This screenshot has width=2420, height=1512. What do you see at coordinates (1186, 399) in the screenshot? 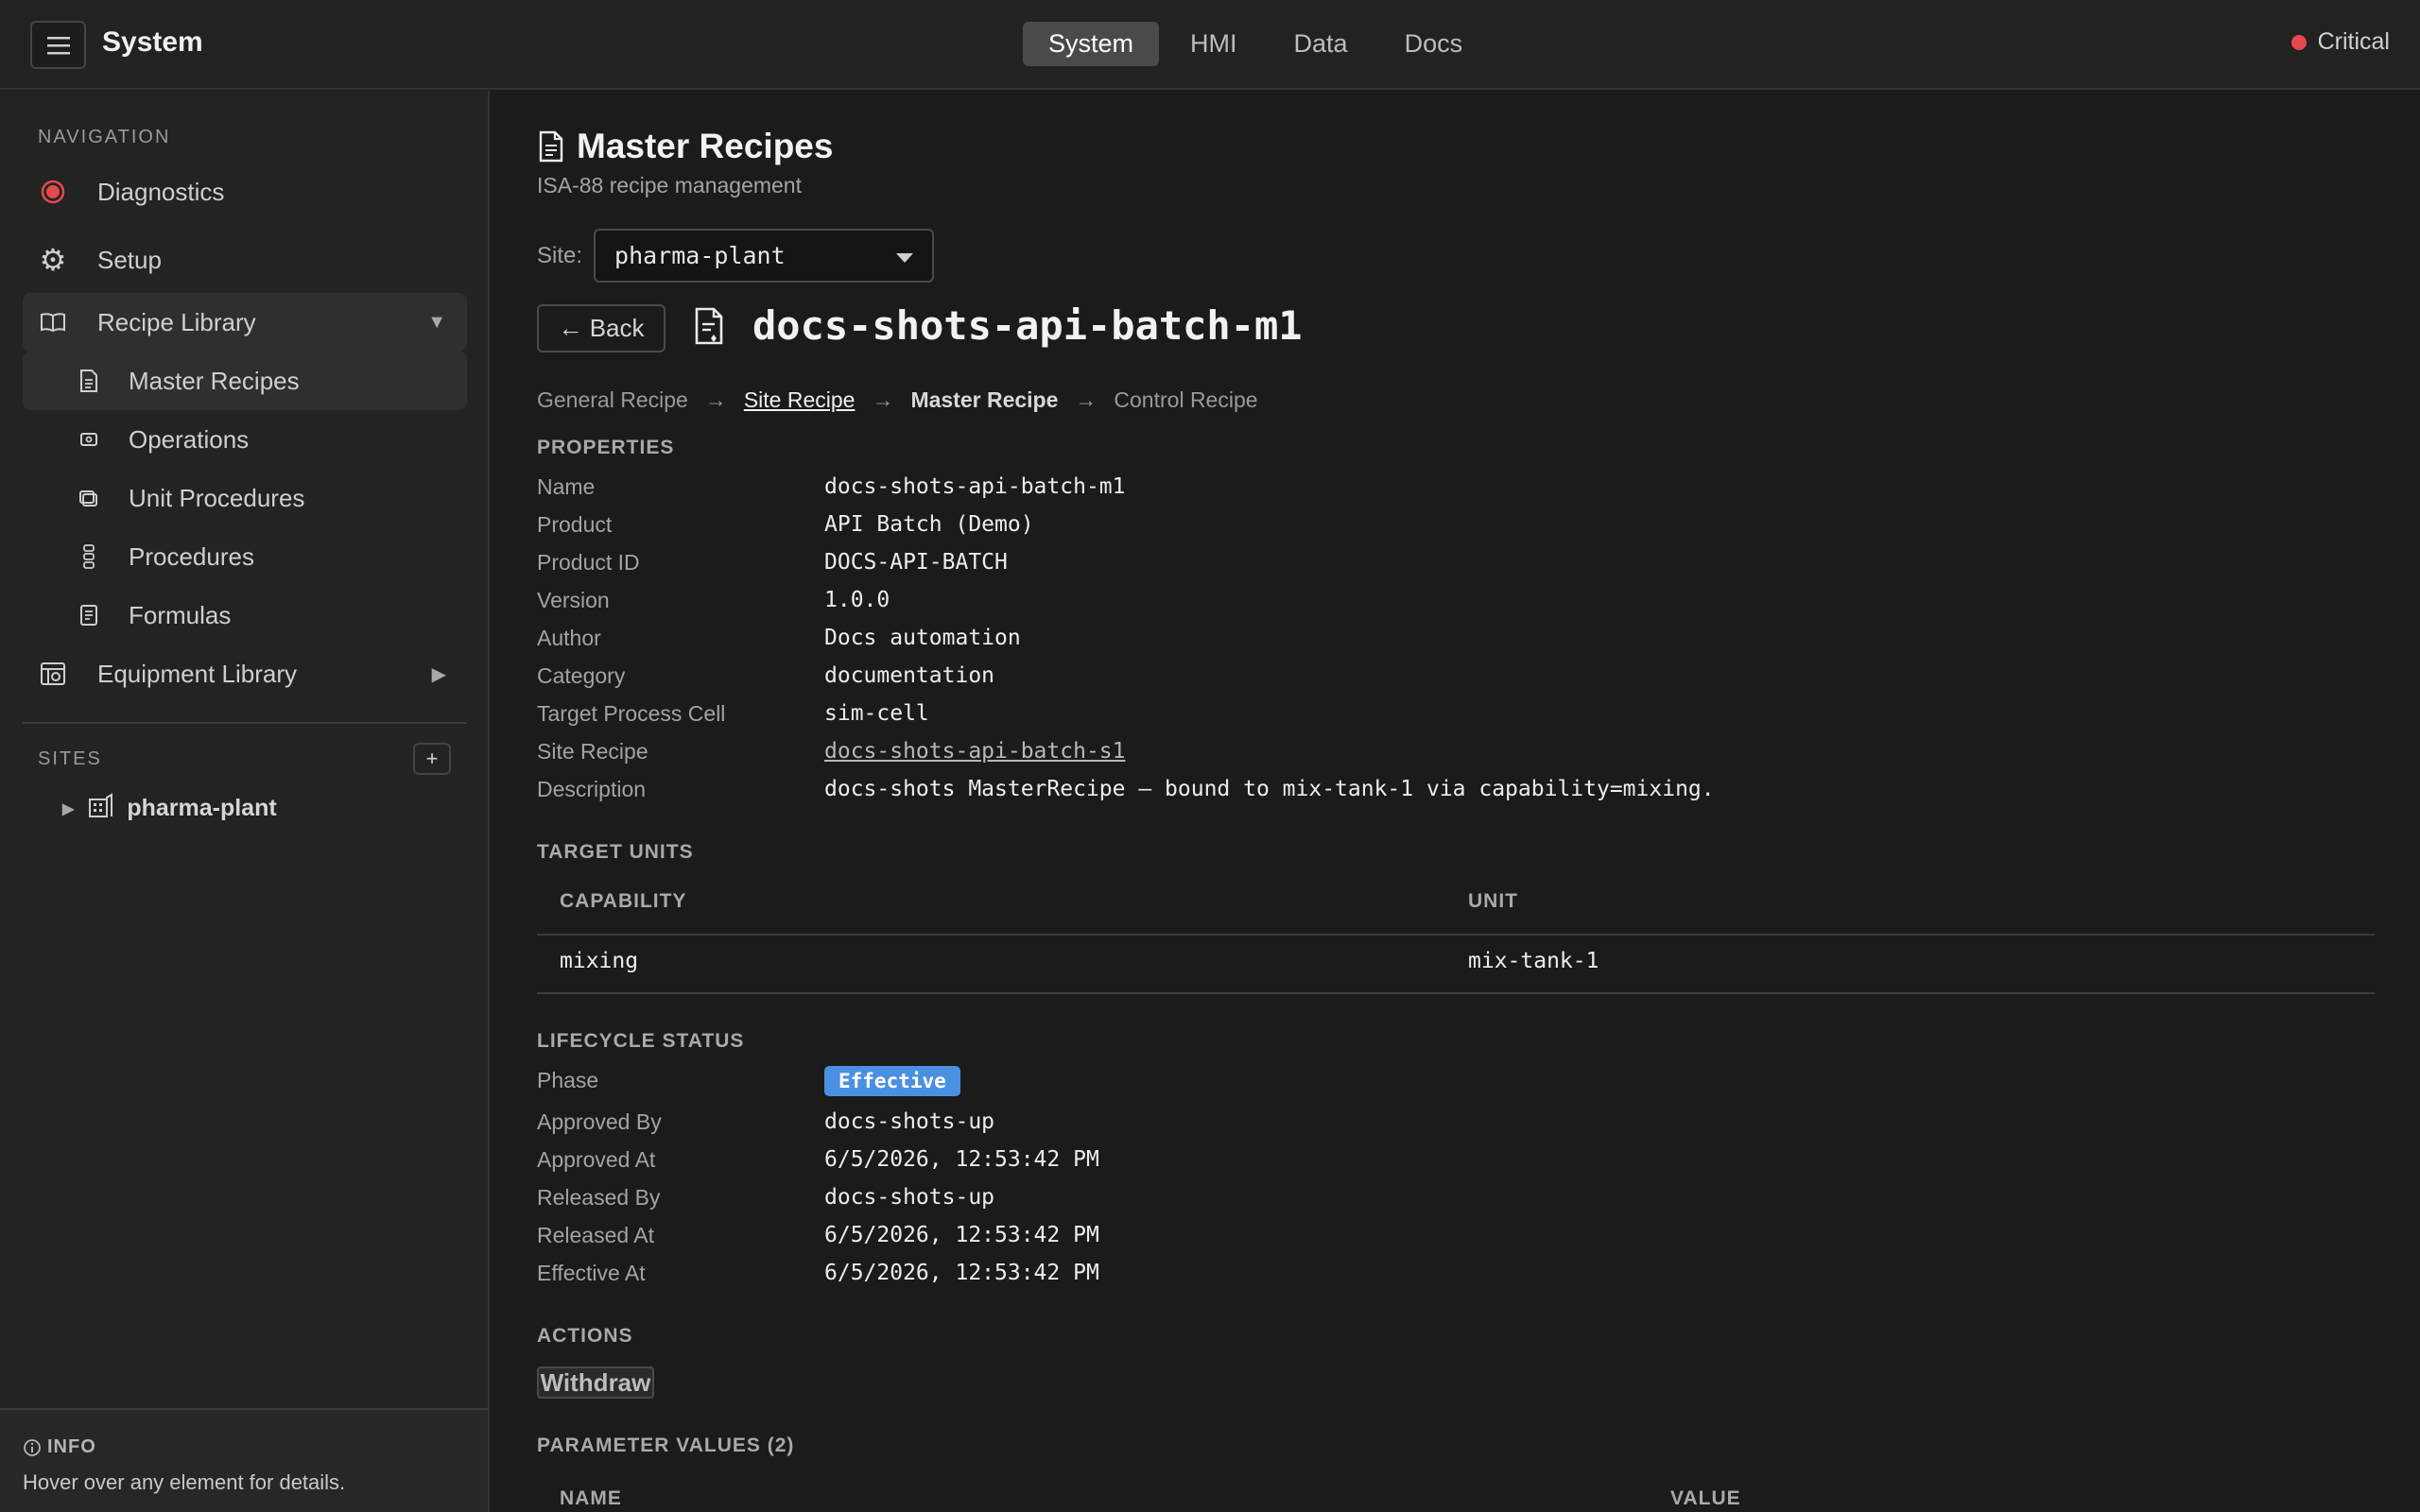
I see `breadcrumb-control-recipe: Control Recipe` at bounding box center [1186, 399].